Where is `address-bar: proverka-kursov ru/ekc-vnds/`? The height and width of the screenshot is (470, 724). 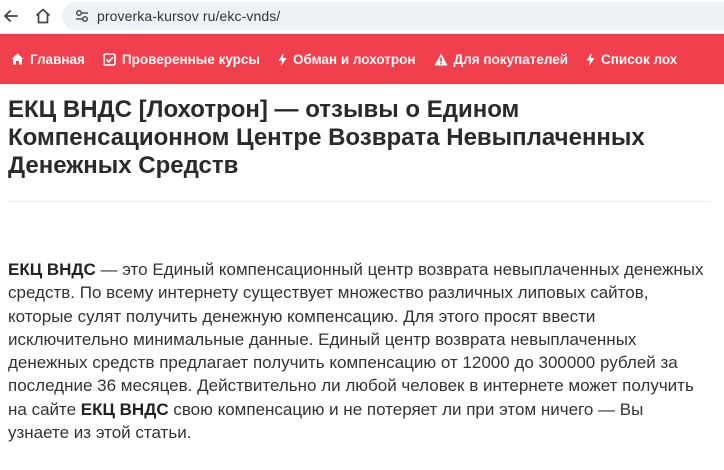 address-bar: proverka-kursov ru/ekc-vnds/ is located at coordinates (393, 16).